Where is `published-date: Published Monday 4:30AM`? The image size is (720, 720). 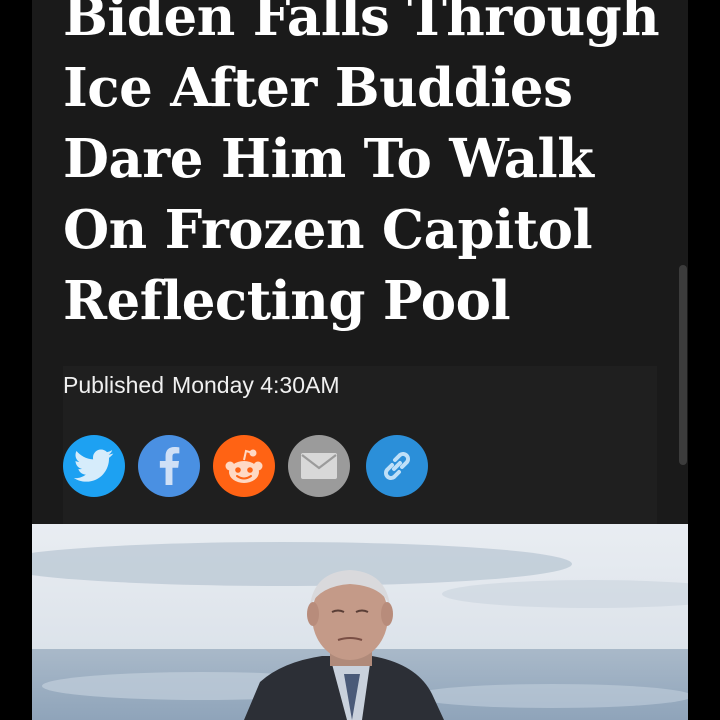
published-date: Published Monday 4:30AM is located at coordinates (201, 385).